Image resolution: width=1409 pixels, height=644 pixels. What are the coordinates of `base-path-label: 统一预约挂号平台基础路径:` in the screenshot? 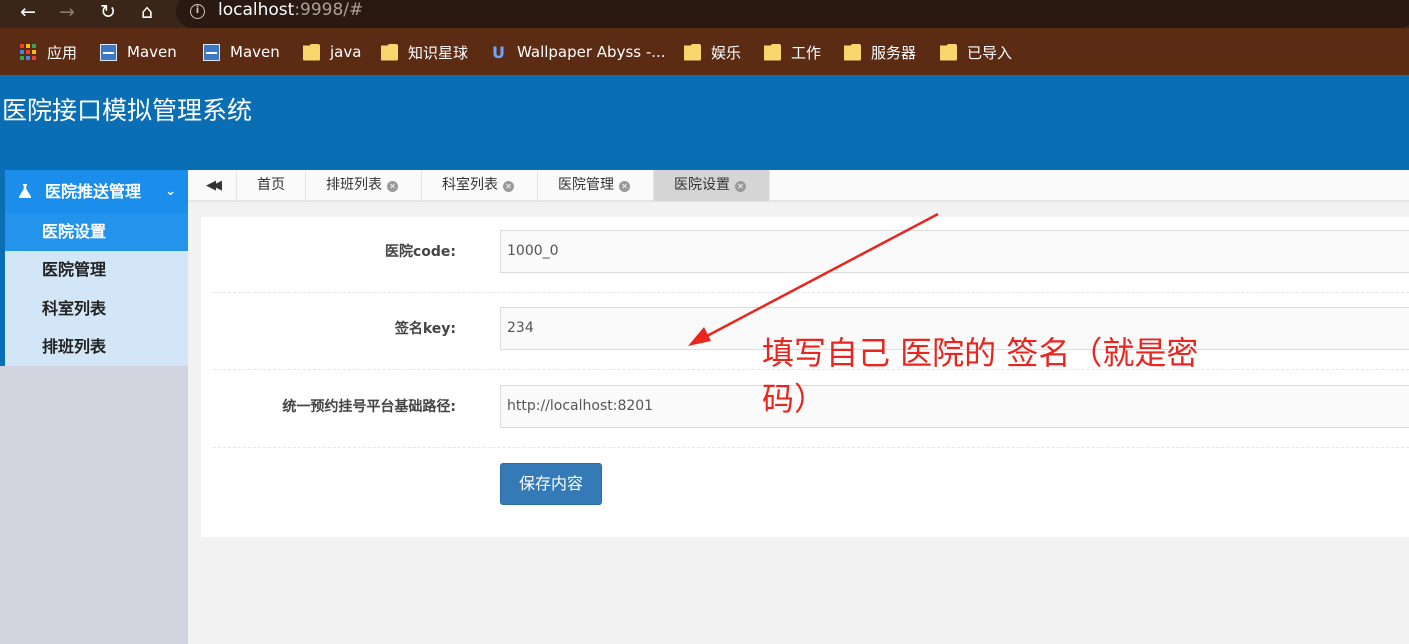 It's located at (369, 407).